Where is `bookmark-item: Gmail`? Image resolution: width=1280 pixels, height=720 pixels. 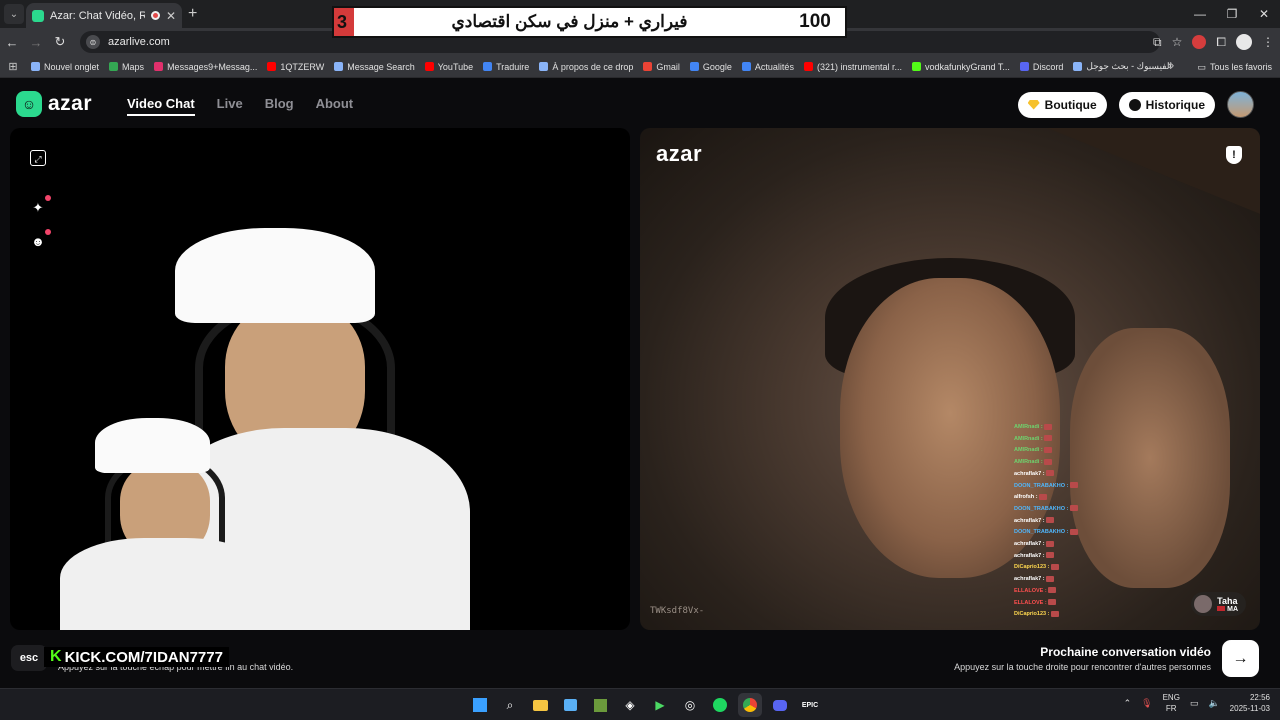 bookmark-item: Gmail is located at coordinates (661, 66).